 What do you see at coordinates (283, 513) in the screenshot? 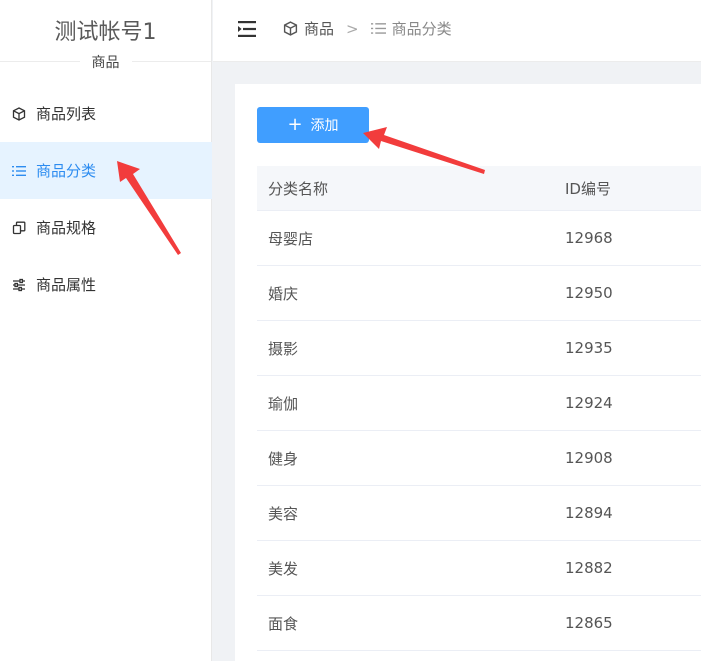
I see `cell-name: 美容` at bounding box center [283, 513].